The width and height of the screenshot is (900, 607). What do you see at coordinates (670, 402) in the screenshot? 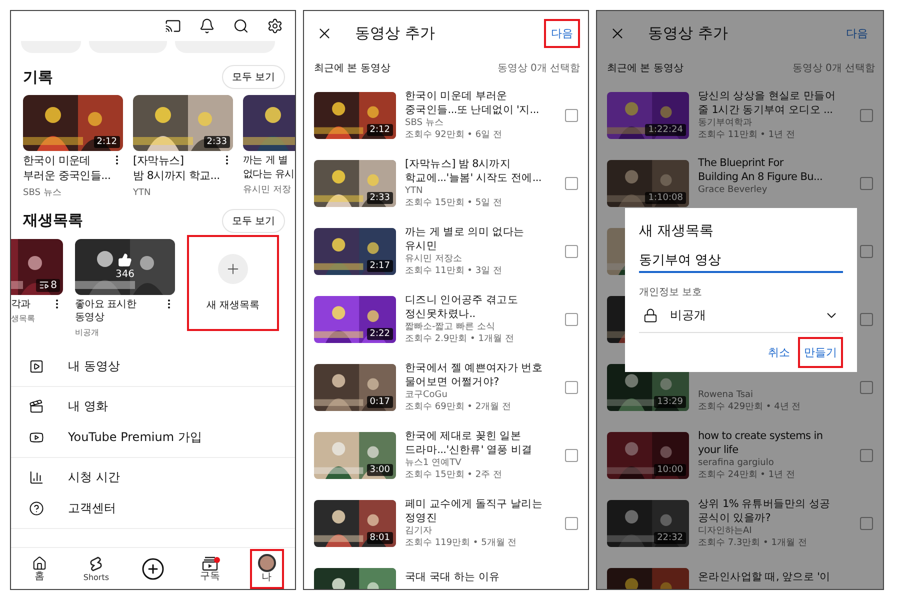
I see `duration-badge: 13:29` at bounding box center [670, 402].